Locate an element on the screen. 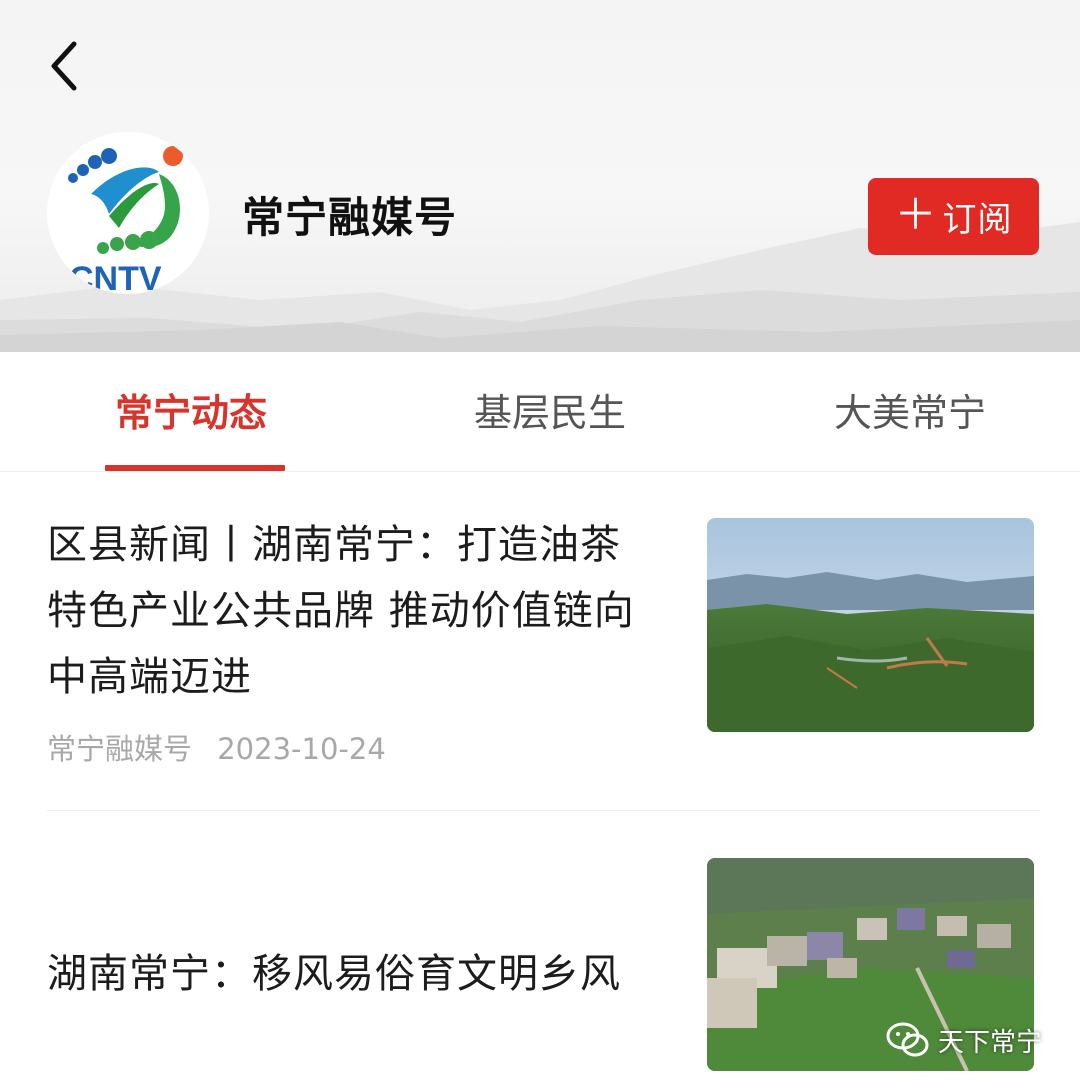 The height and width of the screenshot is (1088, 1080). tab-bar: 常宁动态 基层民生 大美常宁 is located at coordinates (540, 412).